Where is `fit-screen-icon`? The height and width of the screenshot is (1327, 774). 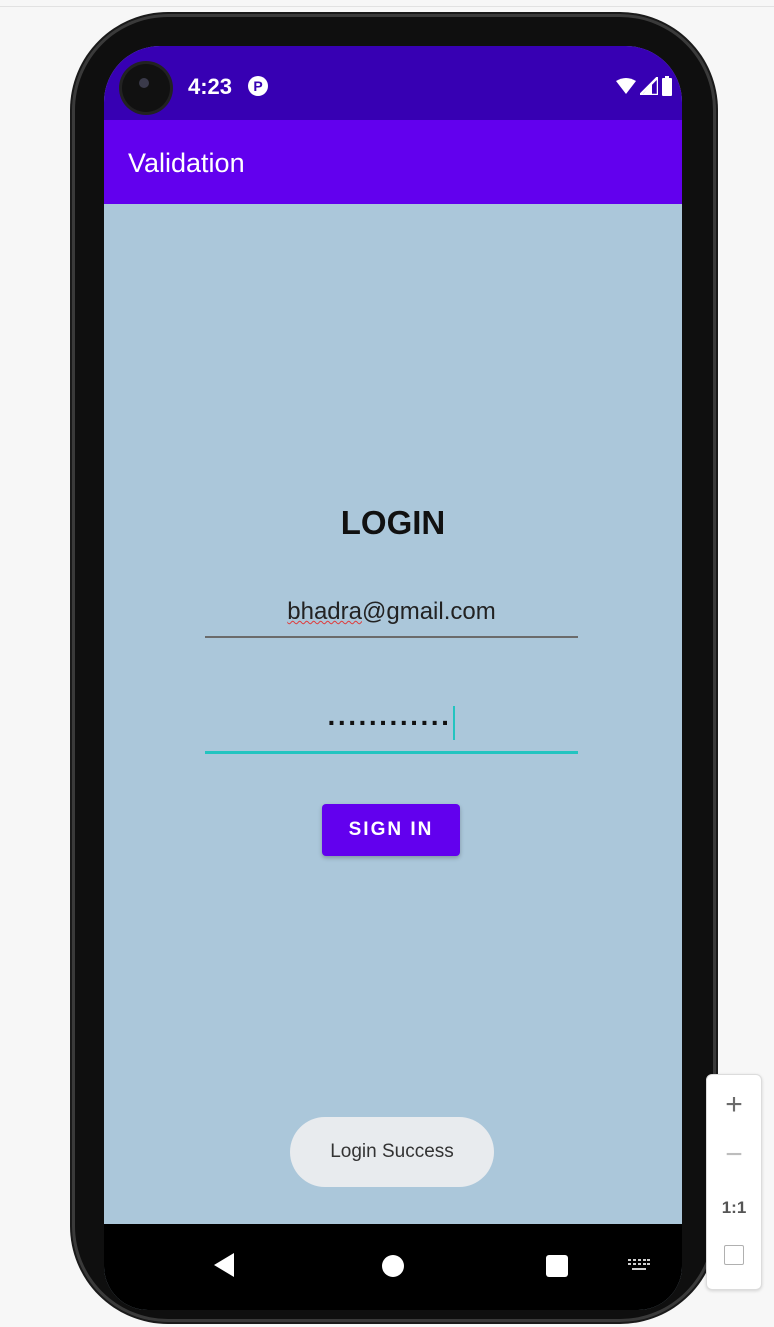
fit-screen-icon is located at coordinates (734, 1255).